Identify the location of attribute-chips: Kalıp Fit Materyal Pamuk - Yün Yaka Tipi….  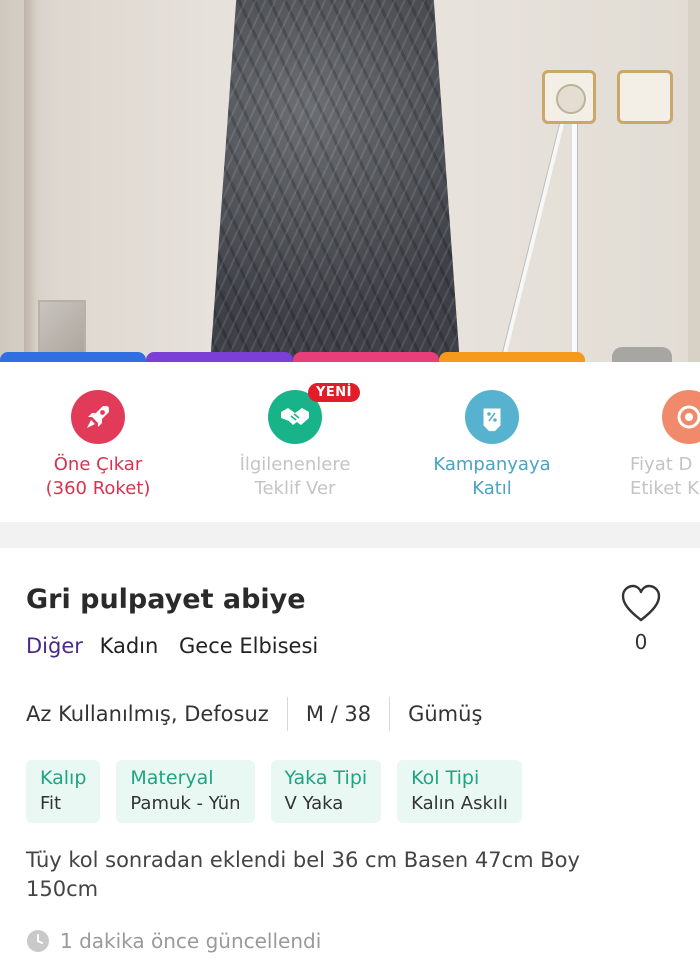
(274, 791).